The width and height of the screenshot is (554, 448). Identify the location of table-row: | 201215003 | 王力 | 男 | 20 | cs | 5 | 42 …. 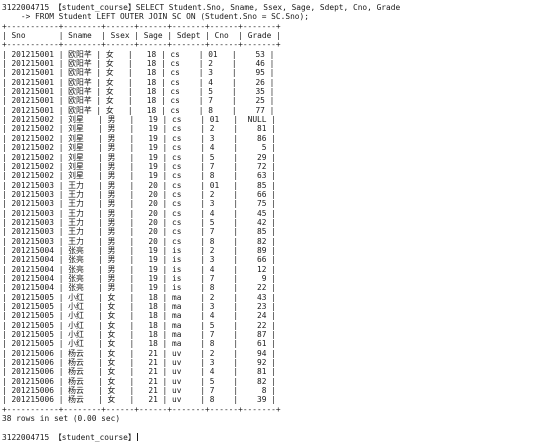
(139, 222).